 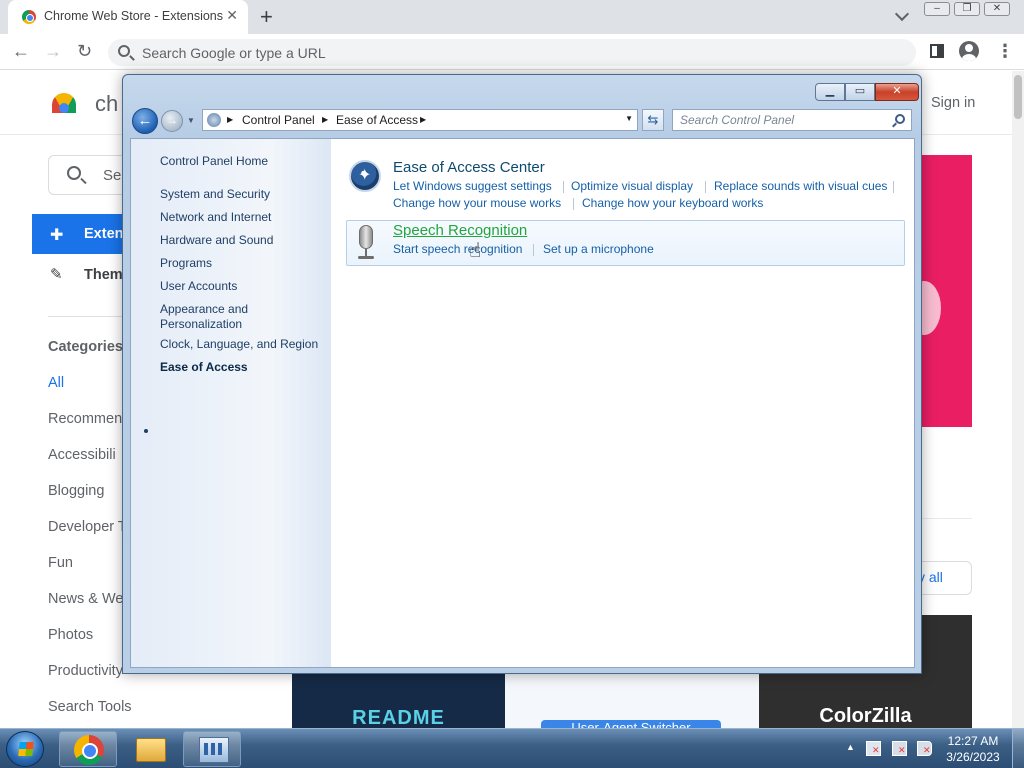 What do you see at coordinates (216, 240) in the screenshot?
I see `nav-hardware-and-sound: Hardware and Sound` at bounding box center [216, 240].